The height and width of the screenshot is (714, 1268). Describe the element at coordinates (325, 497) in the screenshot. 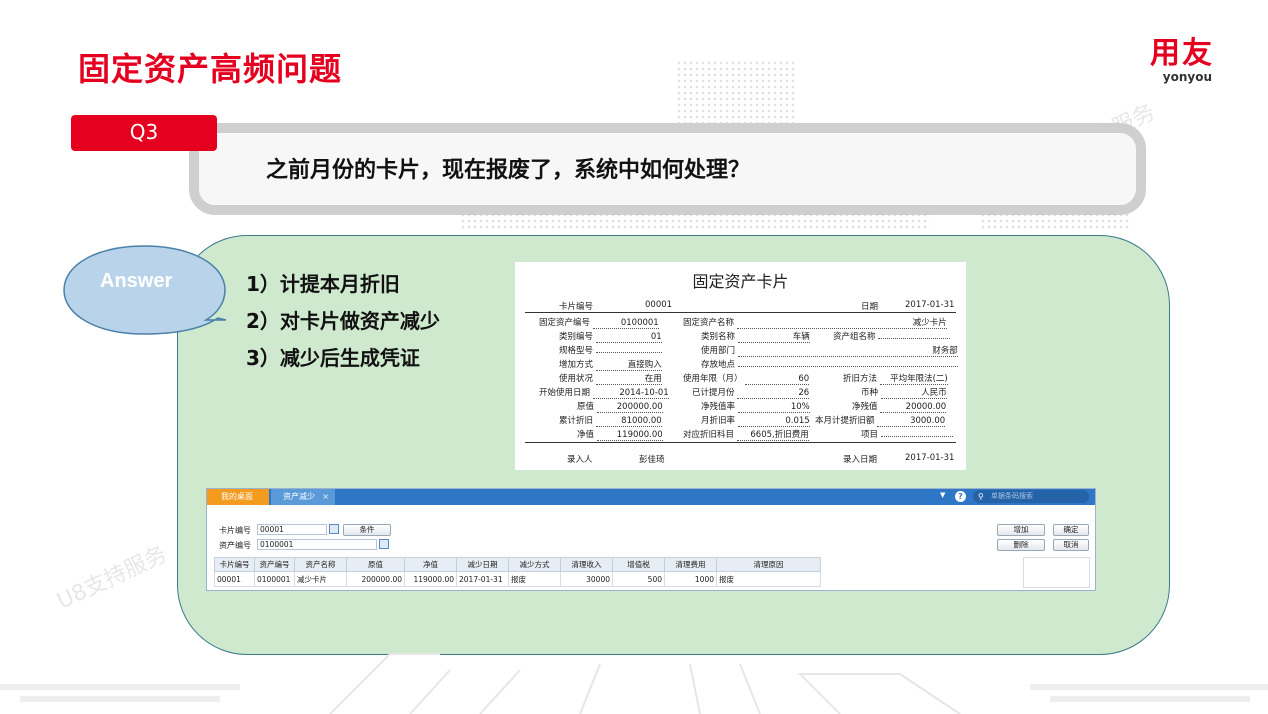

I see `close-icon: ×` at that location.